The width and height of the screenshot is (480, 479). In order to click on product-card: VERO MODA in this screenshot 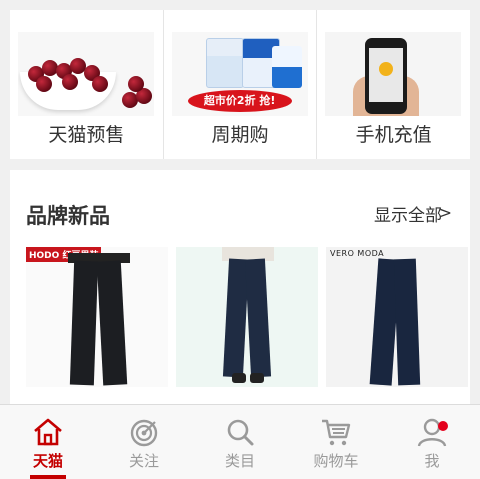, I will do `click(397, 317)`.